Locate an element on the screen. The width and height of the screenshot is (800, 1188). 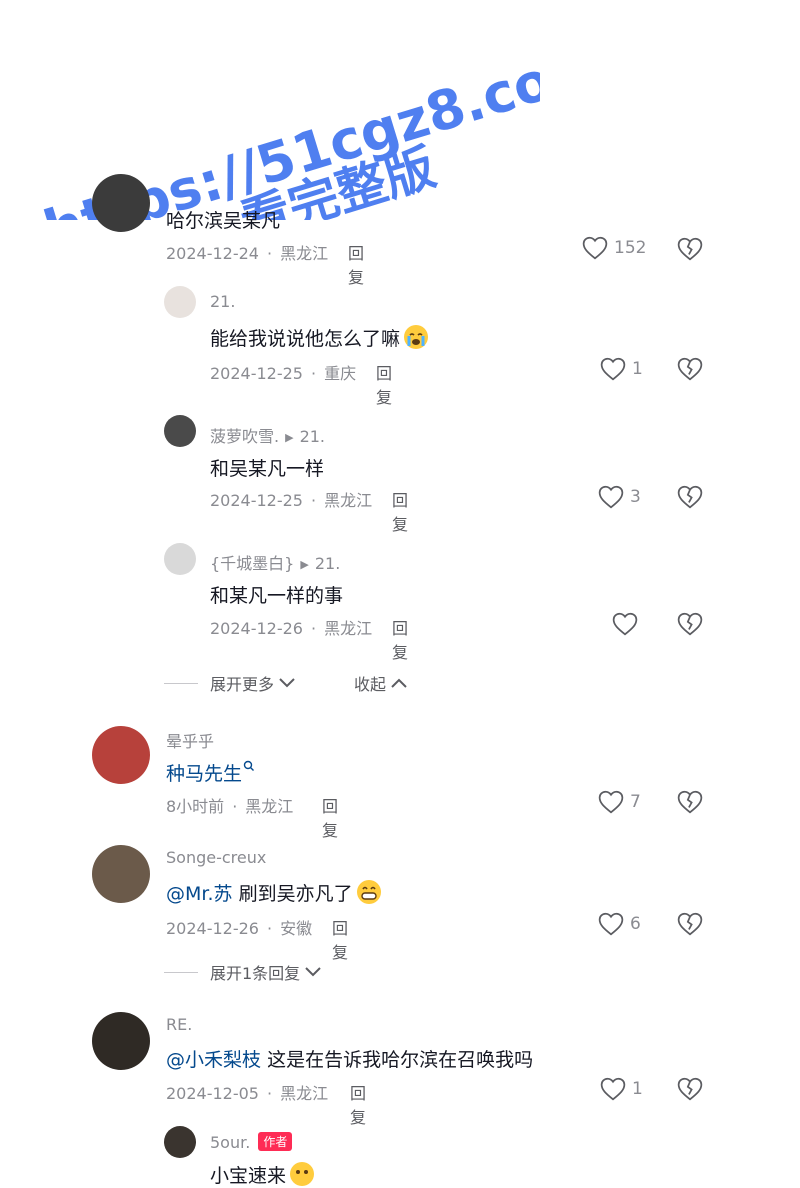
comment-text: 能给我说说他怎么了嘛 is located at coordinates (320, 337).